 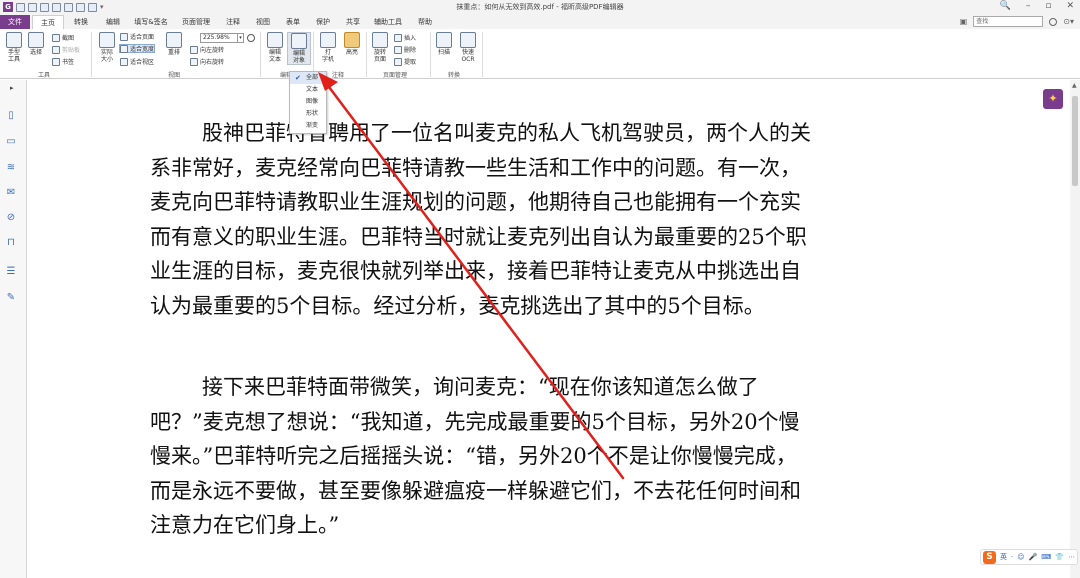 I want to click on tab-share: 共享, so click(x=353, y=22).